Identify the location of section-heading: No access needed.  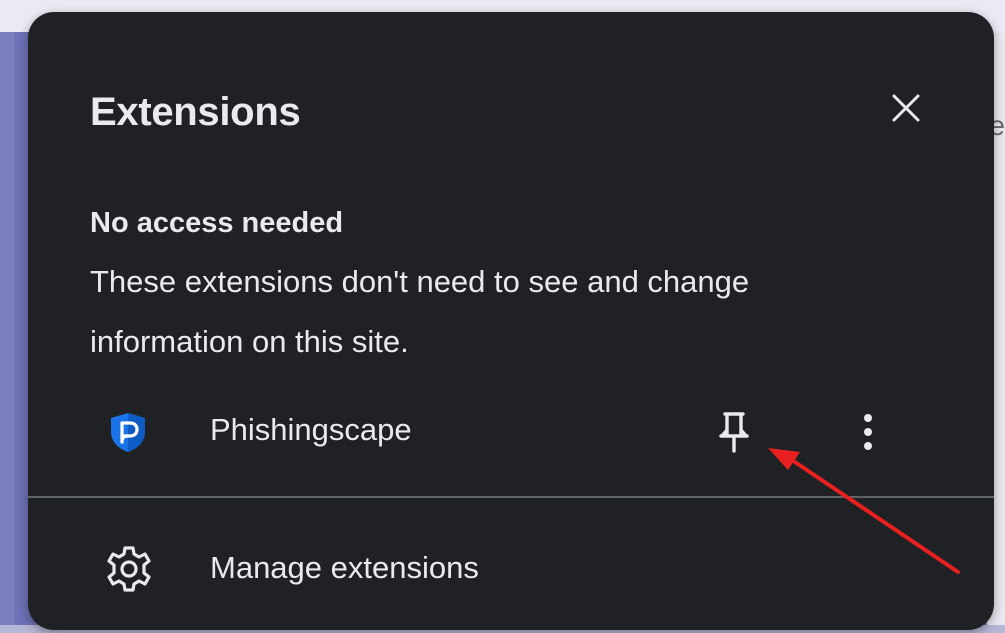
(217, 223).